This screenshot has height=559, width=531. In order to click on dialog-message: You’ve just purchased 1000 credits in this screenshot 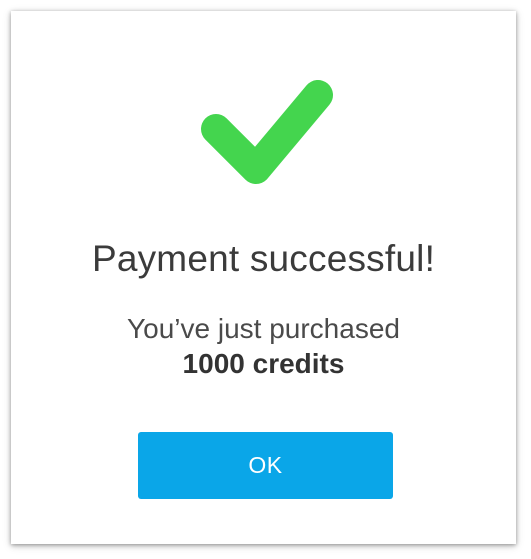, I will do `click(263, 346)`.